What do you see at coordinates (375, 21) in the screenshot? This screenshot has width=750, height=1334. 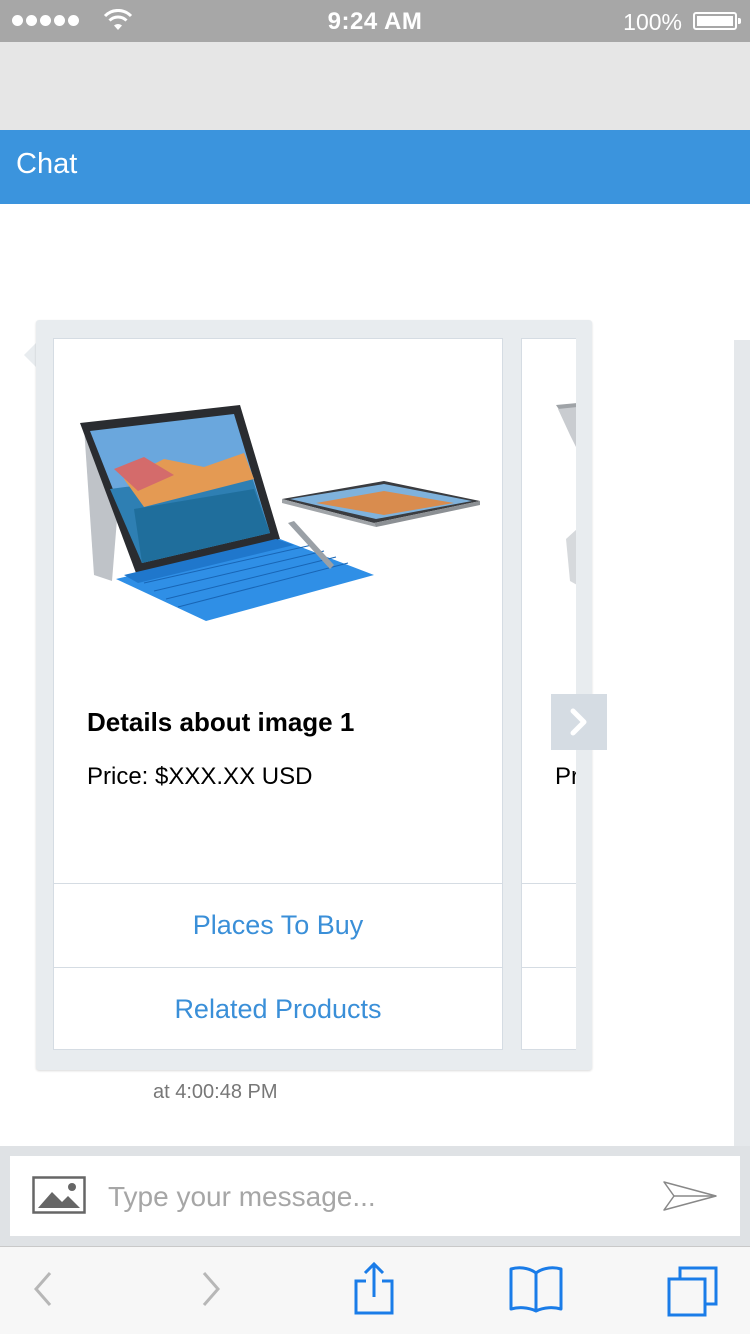 I see `status-bar: 9:24 AM 100%` at bounding box center [375, 21].